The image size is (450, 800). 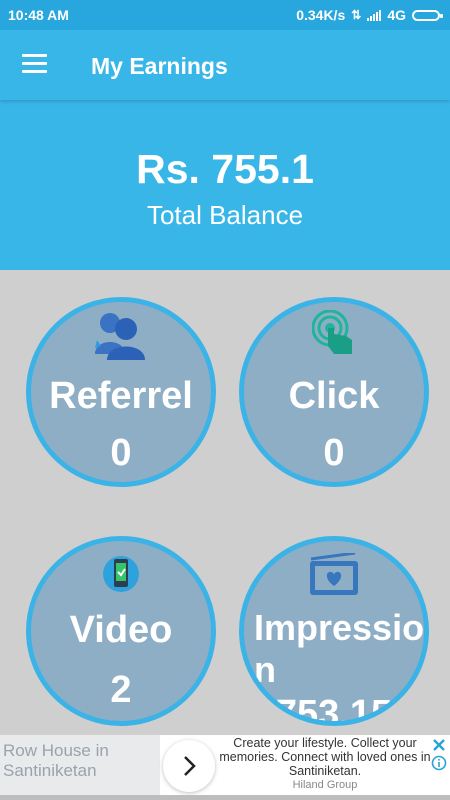 I want to click on referral-value: 0, so click(x=121, y=453).